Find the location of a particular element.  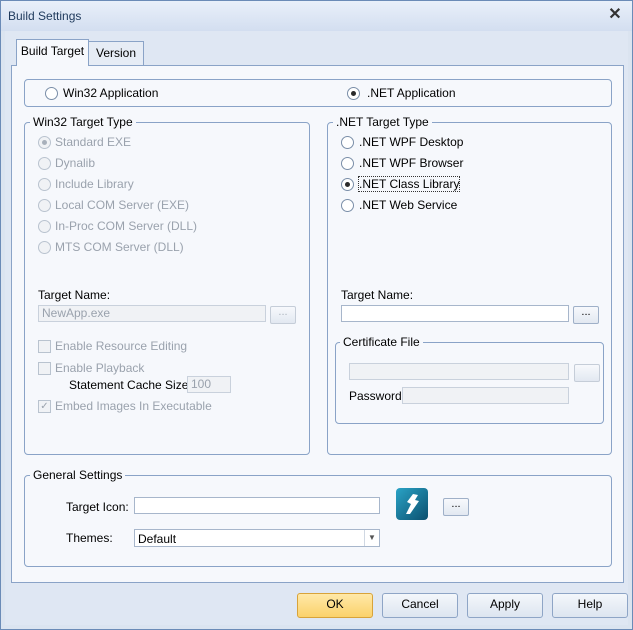

ok-button: OK is located at coordinates (335, 605).